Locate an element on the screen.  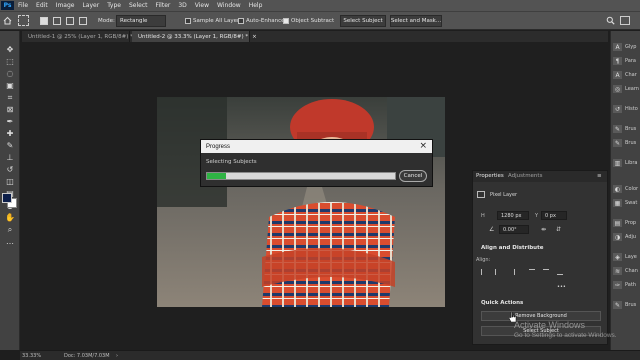
layer-type-label: Pixel Layer is located at coordinates (504, 195).